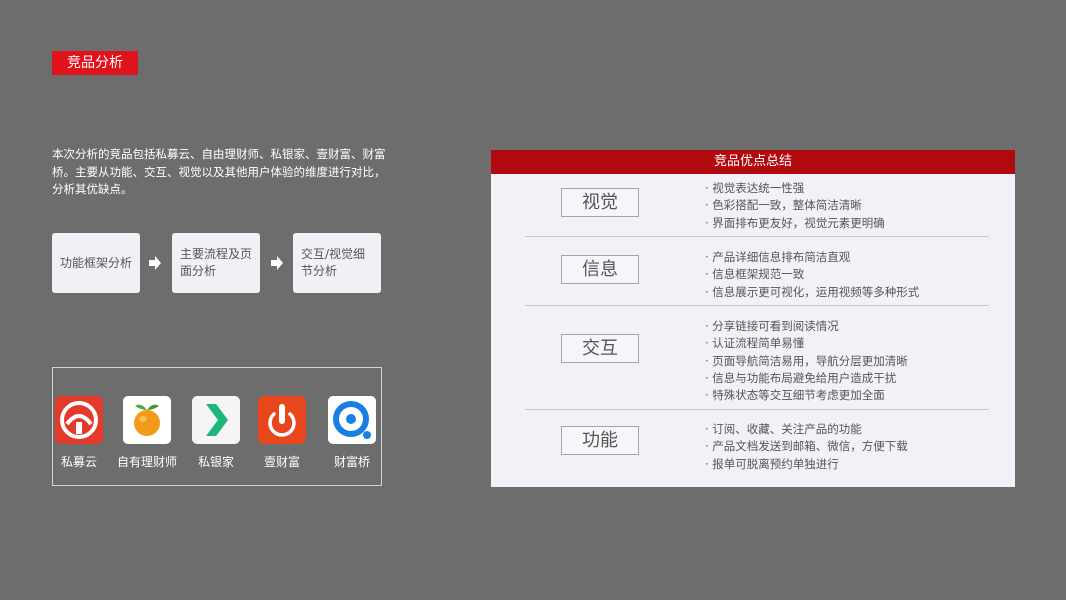  I want to click on bullet-item: · 报单可脱离预约单独进行, so click(772, 463).